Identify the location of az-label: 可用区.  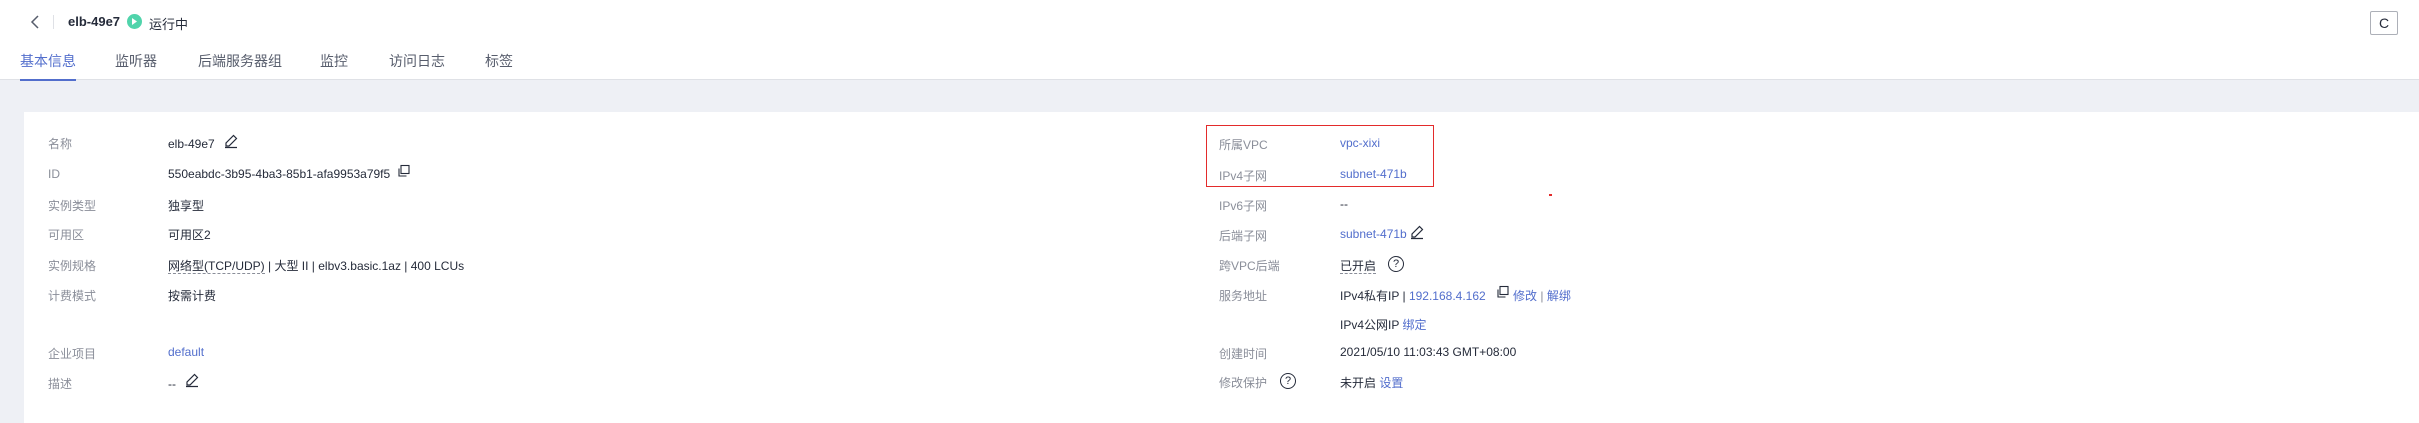
(66, 235).